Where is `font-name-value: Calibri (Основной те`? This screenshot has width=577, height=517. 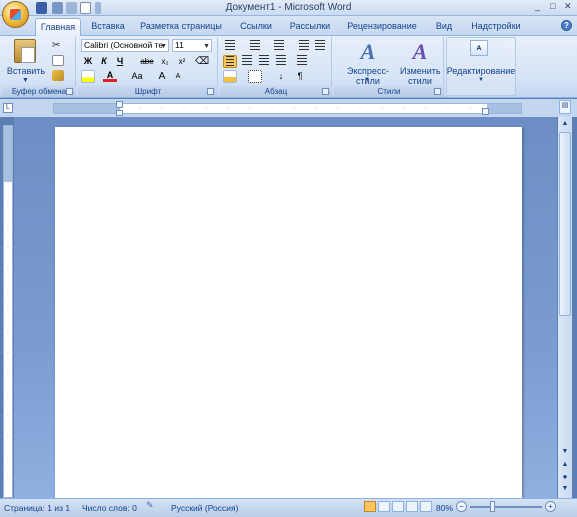
font-name-value: Calibri (Основной те is located at coordinates (124, 45).